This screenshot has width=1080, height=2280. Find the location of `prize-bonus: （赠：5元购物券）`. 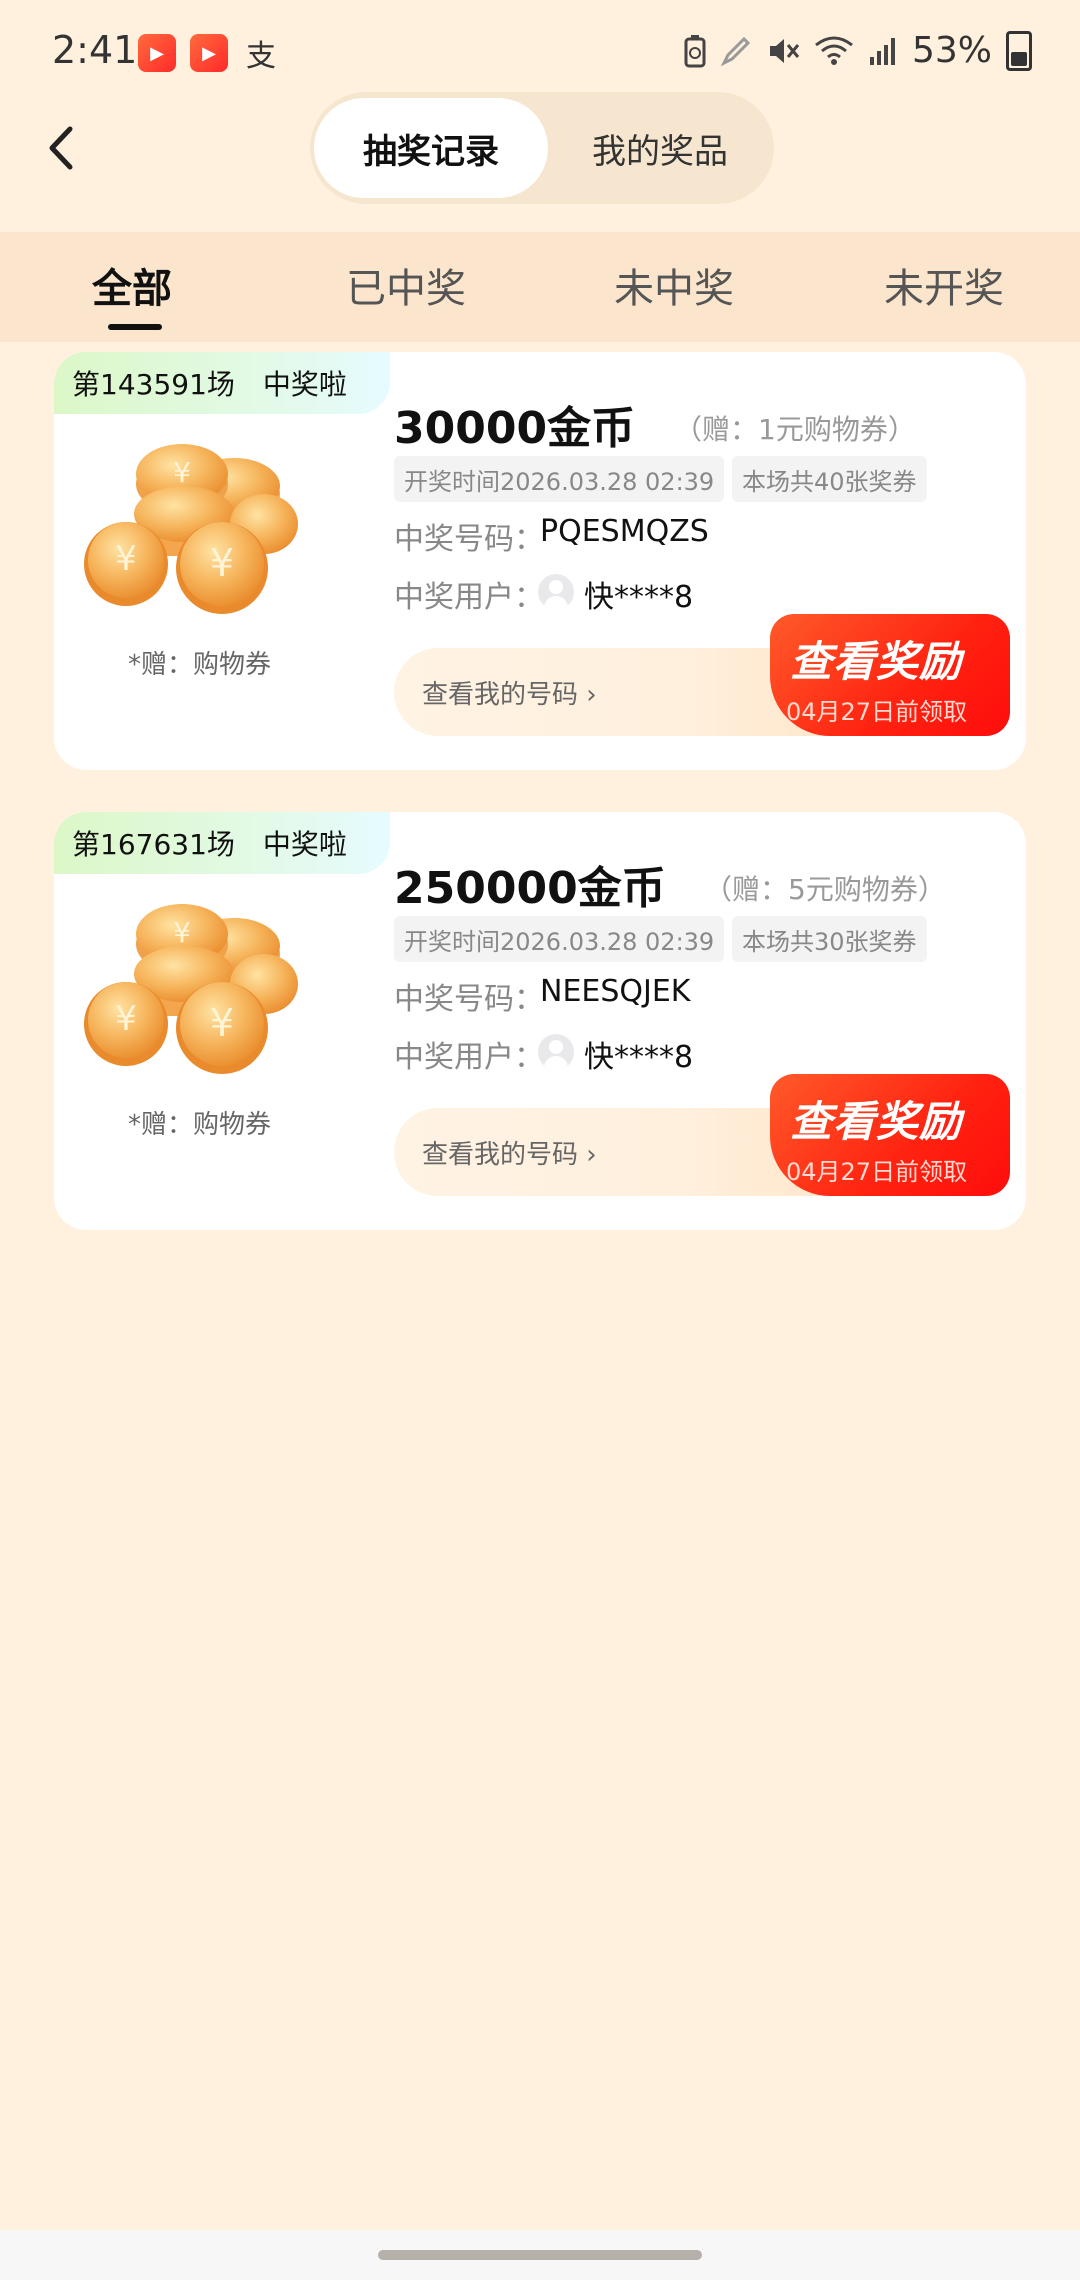

prize-bonus: （赠：5元购物券） is located at coordinates (825, 889).